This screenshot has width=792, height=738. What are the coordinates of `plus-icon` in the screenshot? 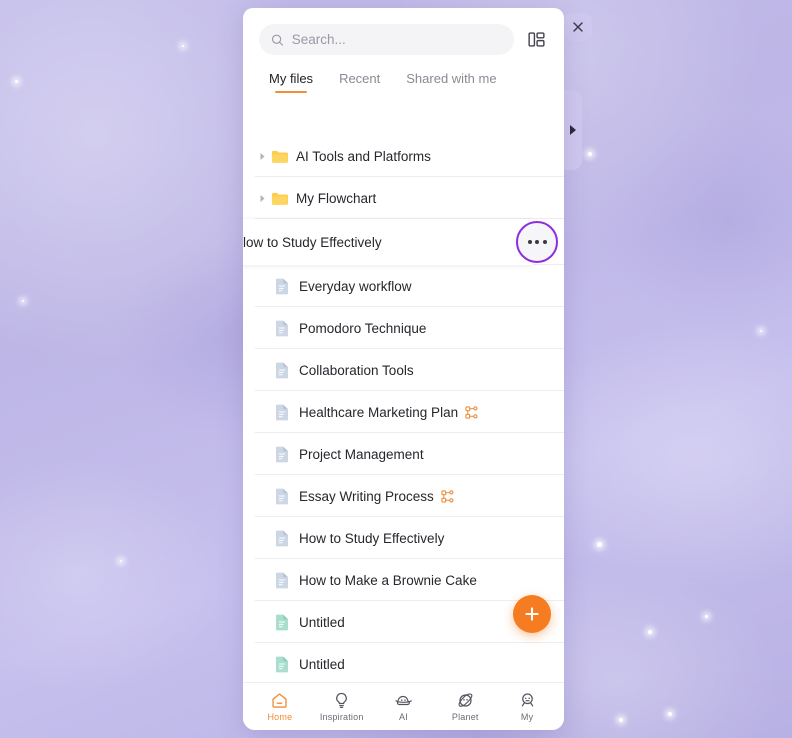 It's located at (532, 614).